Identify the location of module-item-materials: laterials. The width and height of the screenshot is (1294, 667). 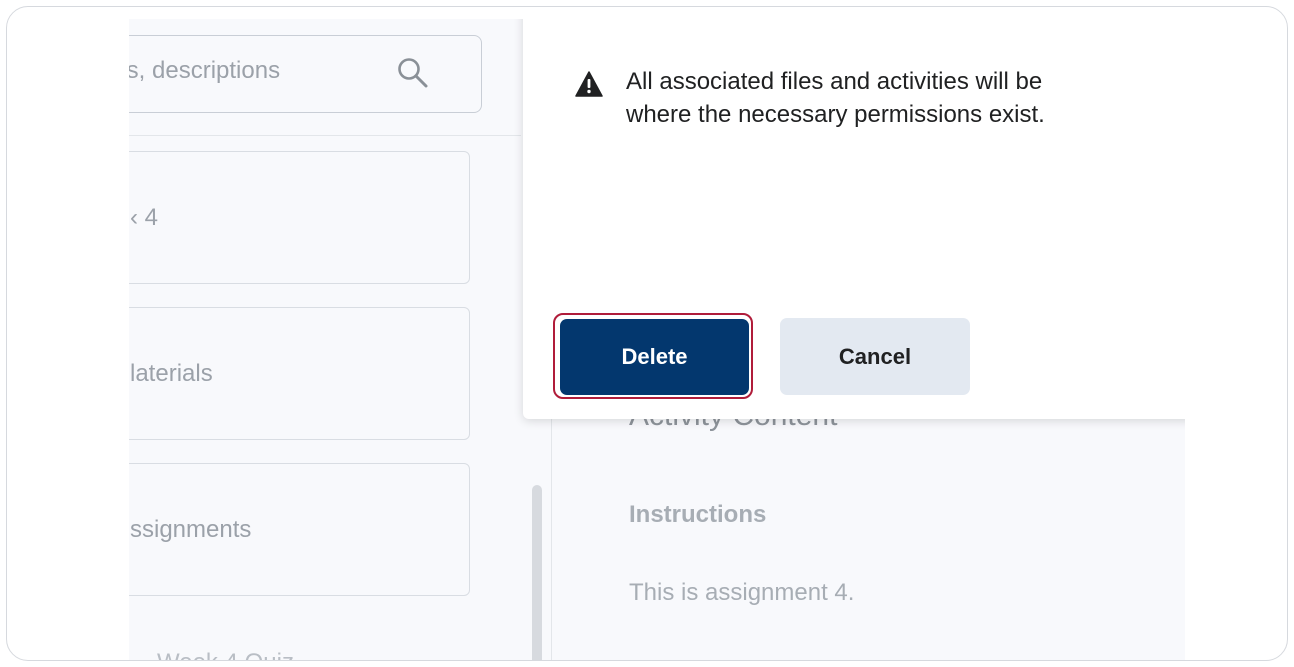
(299, 373).